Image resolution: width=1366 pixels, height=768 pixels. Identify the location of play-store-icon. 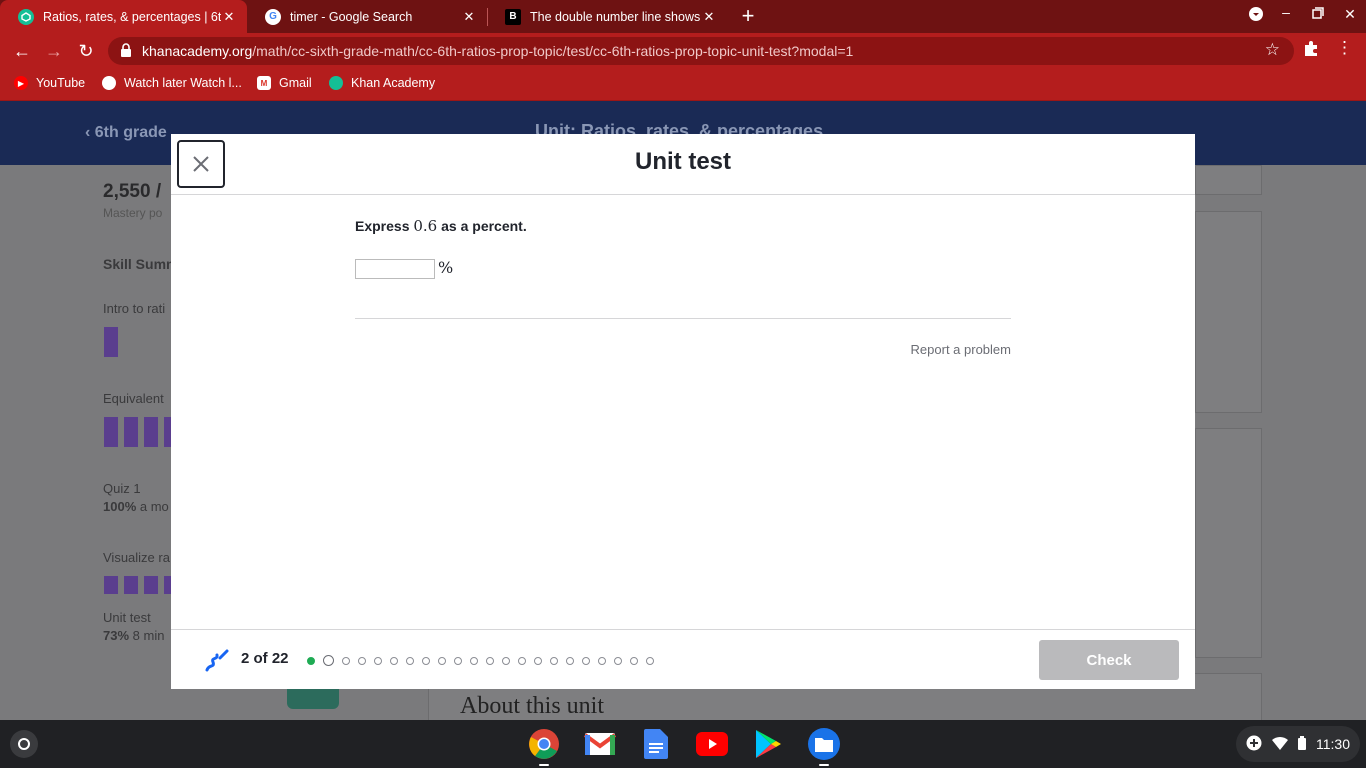
(768, 744).